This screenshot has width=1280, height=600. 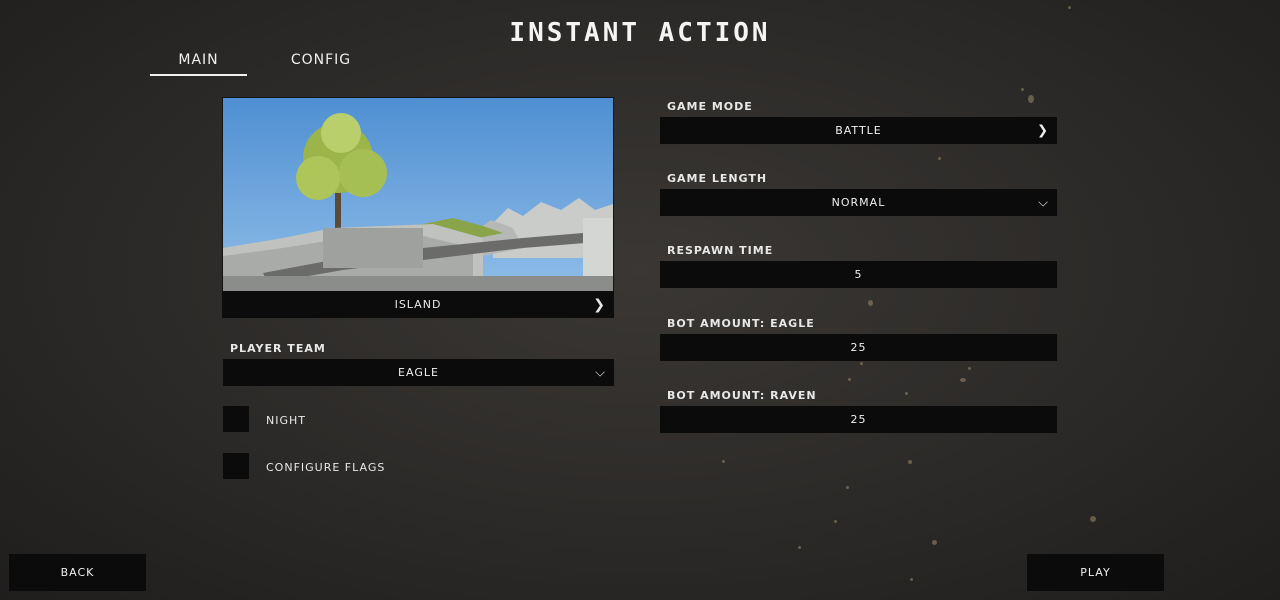 What do you see at coordinates (1095, 572) in the screenshot?
I see `play-button: PLAY` at bounding box center [1095, 572].